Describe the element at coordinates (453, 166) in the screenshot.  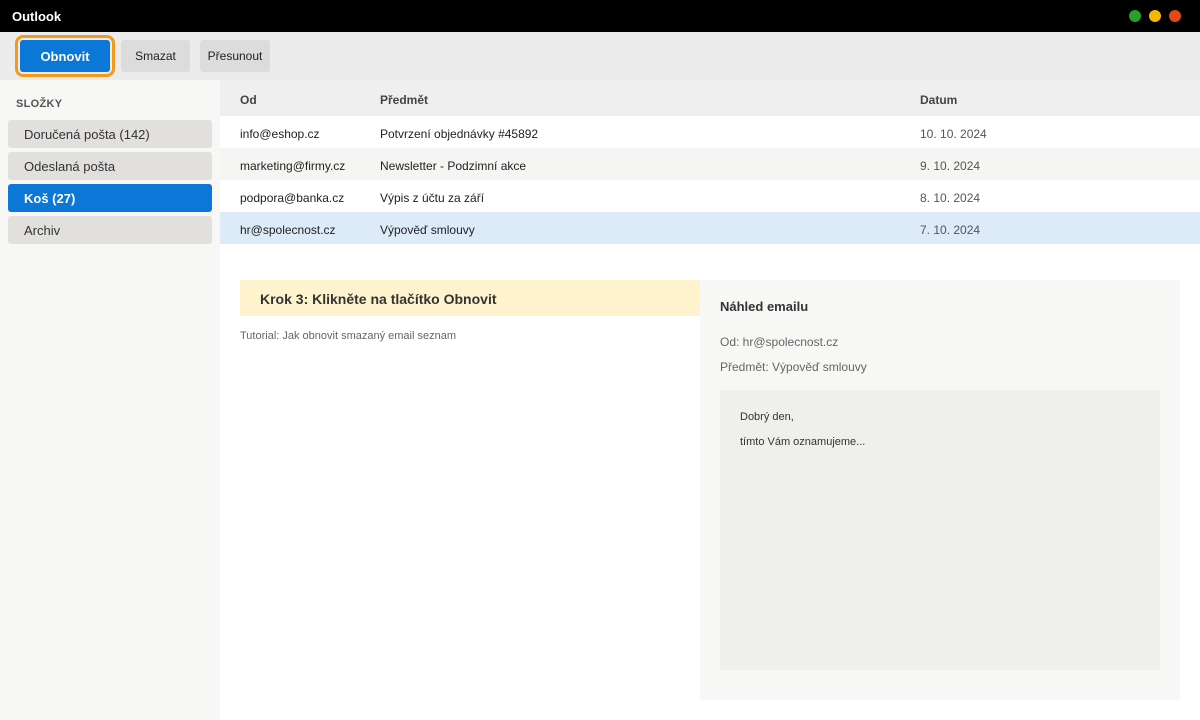
I see `email-subject: Newsletter - Podzimní akce` at that location.